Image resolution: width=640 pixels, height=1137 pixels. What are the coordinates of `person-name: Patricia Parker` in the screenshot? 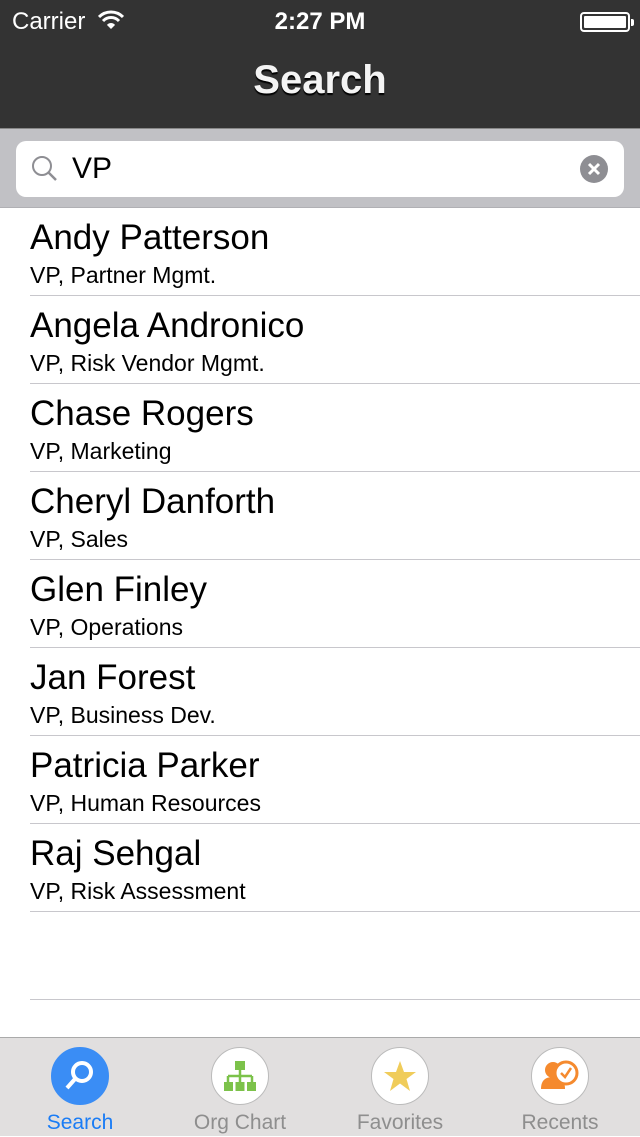 It's located at (145, 765).